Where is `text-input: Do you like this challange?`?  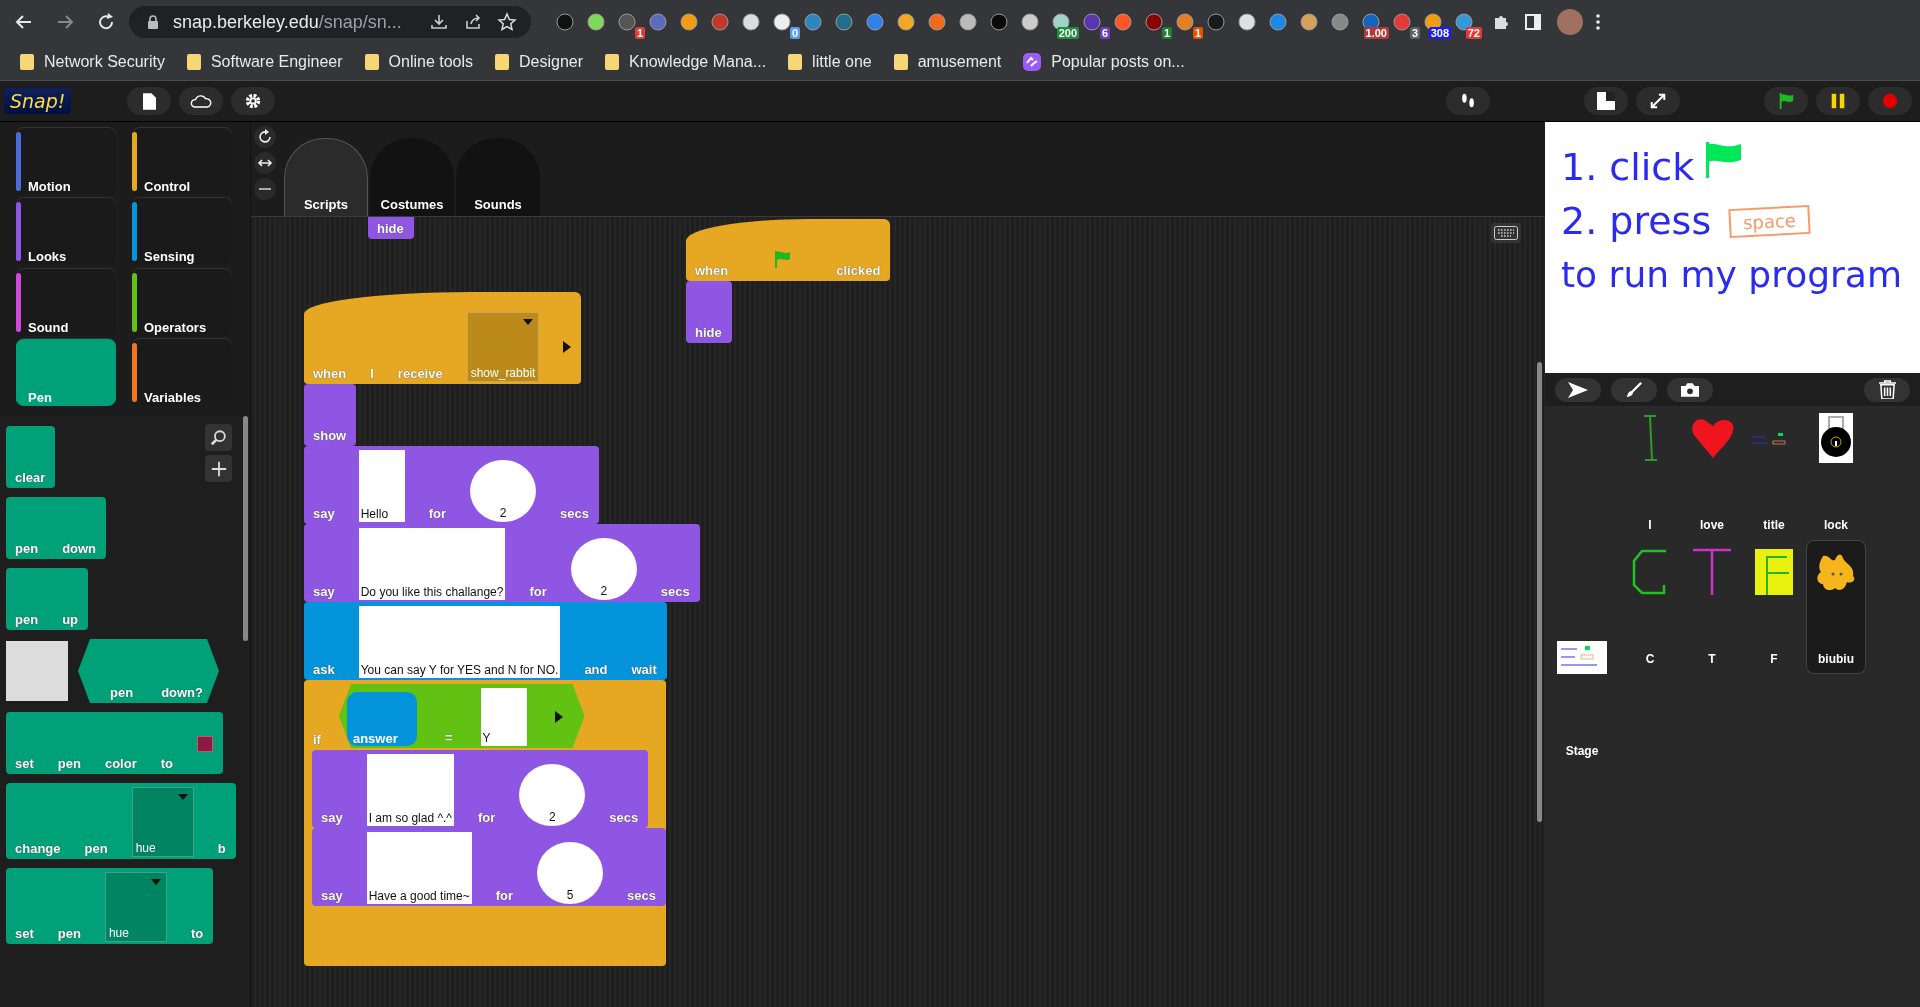
text-input: Do you like this challange? is located at coordinates (432, 564).